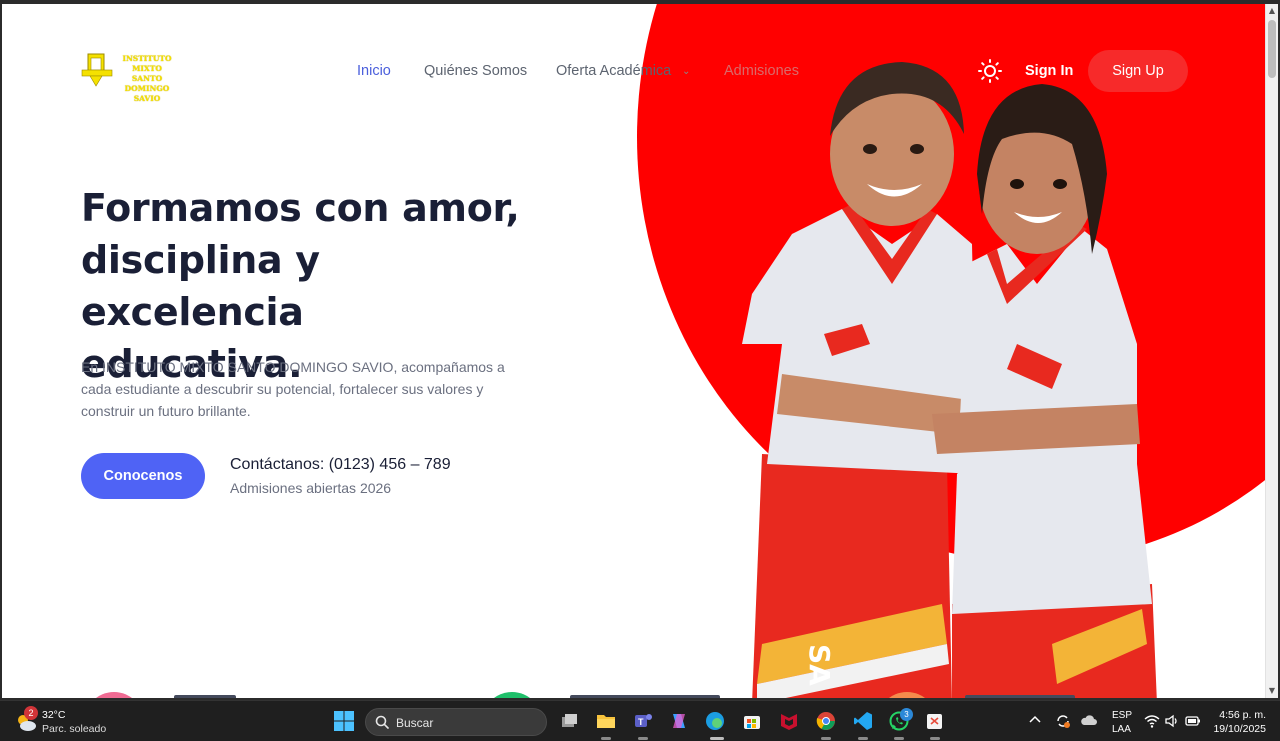  I want to click on feature-title-2-cut, so click(645, 696).